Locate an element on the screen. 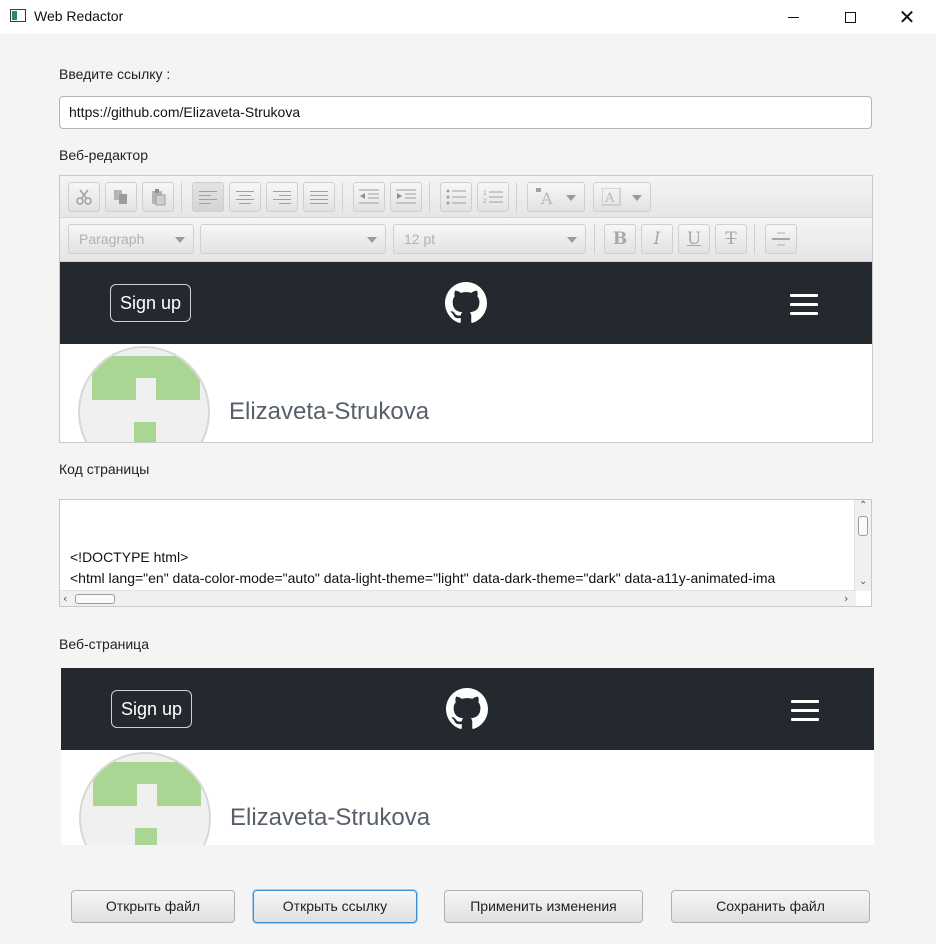 The image size is (936, 944). format-select-value: Paragraph is located at coordinates (112, 239).